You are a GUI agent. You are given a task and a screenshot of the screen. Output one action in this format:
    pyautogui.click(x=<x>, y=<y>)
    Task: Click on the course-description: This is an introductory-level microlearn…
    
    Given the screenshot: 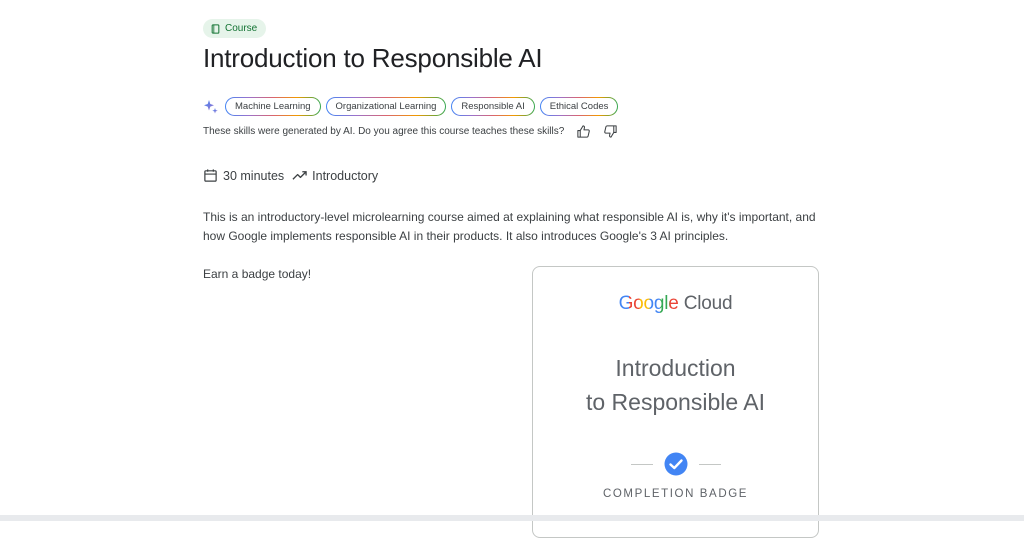 What is the action you would take?
    pyautogui.click(x=509, y=226)
    